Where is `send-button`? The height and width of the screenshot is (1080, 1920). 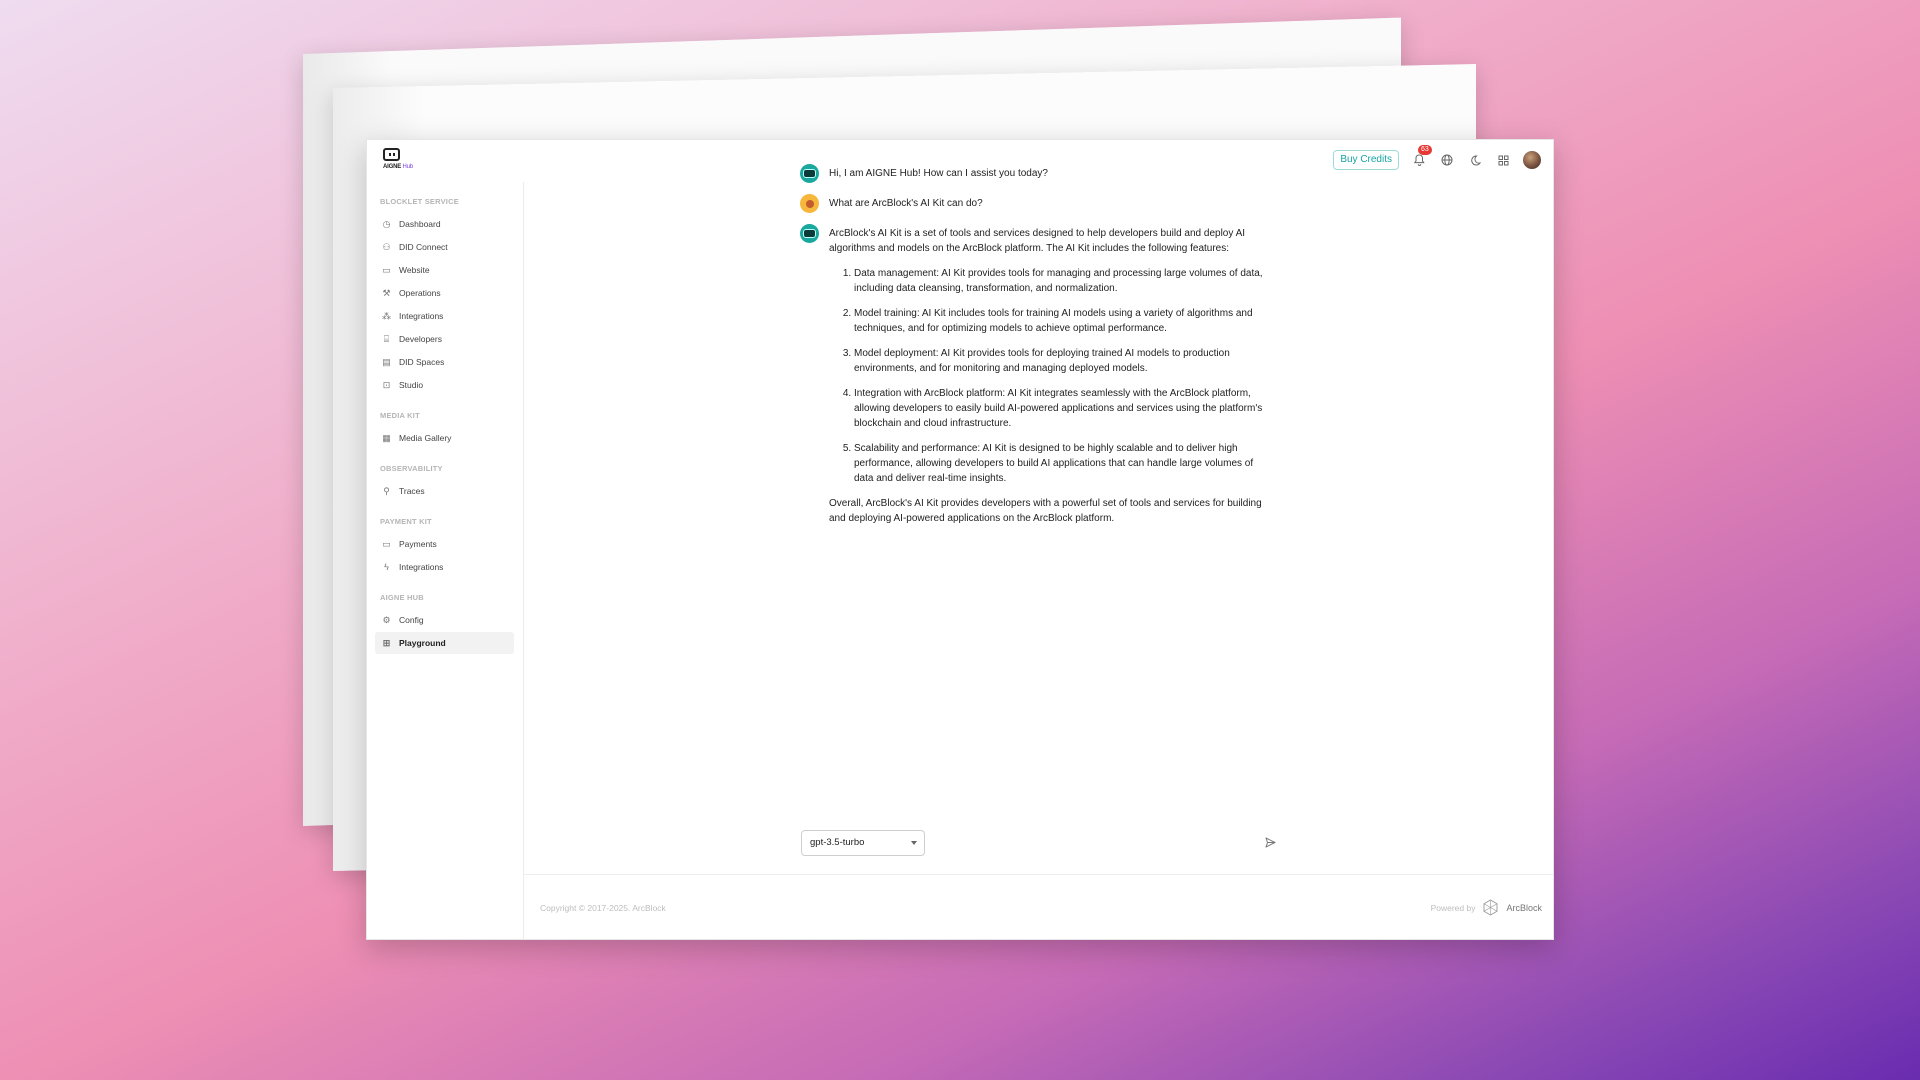
send-button is located at coordinates (1270, 843).